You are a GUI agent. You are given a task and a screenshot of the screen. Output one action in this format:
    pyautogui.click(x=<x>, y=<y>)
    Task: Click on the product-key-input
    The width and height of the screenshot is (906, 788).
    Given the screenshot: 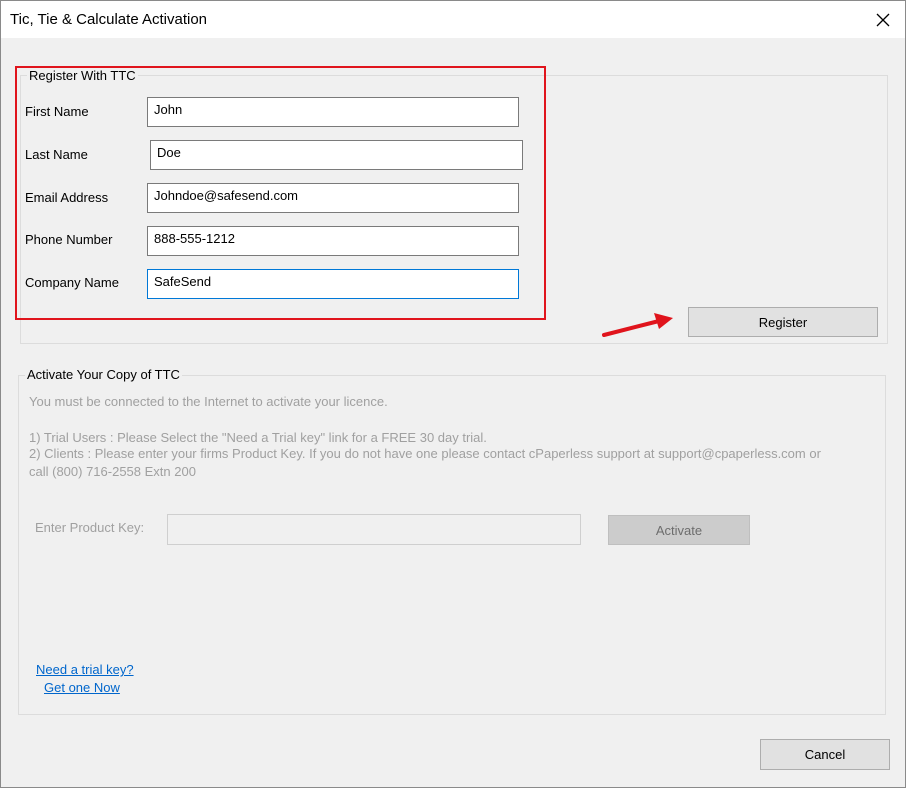 What is the action you would take?
    pyautogui.click(x=374, y=529)
    